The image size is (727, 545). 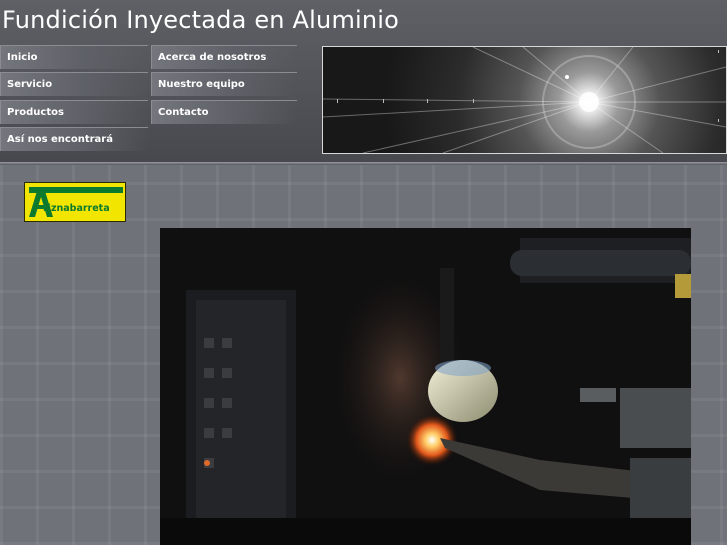 What do you see at coordinates (224, 57) in the screenshot?
I see `nav-acerca-de-nosotros: Acerca de nosotros` at bounding box center [224, 57].